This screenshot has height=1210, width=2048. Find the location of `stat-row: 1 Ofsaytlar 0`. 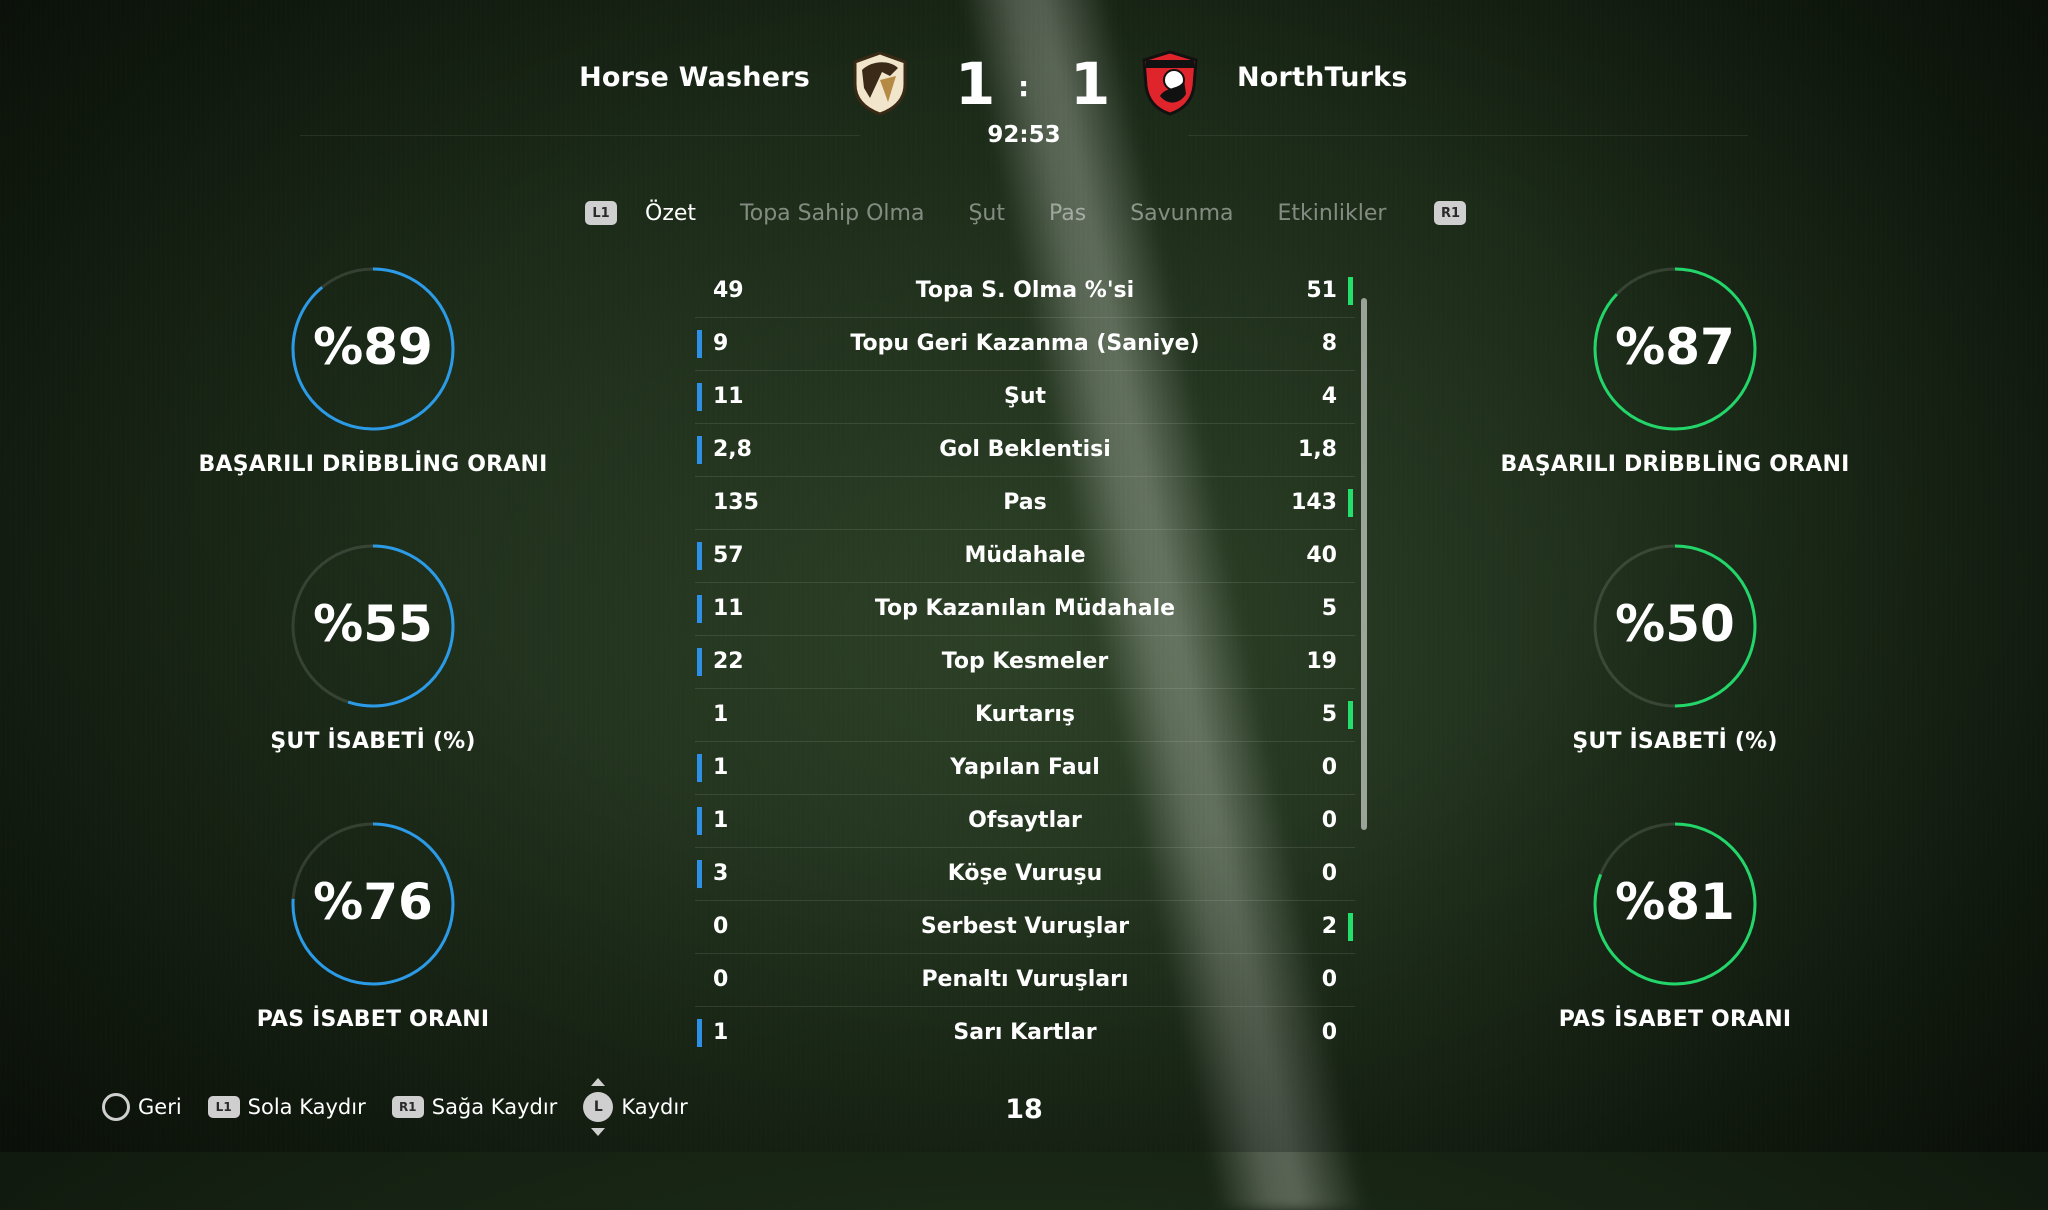

stat-row: 1 Ofsaytlar 0 is located at coordinates (1025, 821).